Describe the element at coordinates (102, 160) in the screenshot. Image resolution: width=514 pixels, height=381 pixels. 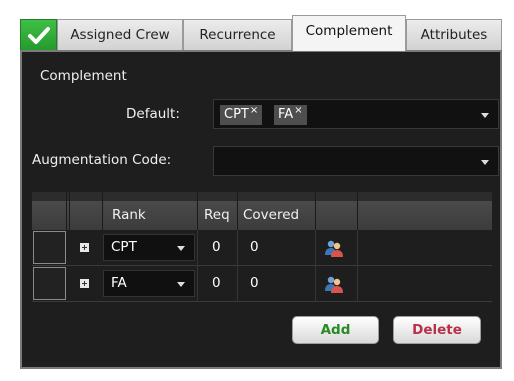
I see `augmentation-code-label: Augmentation Code:` at that location.